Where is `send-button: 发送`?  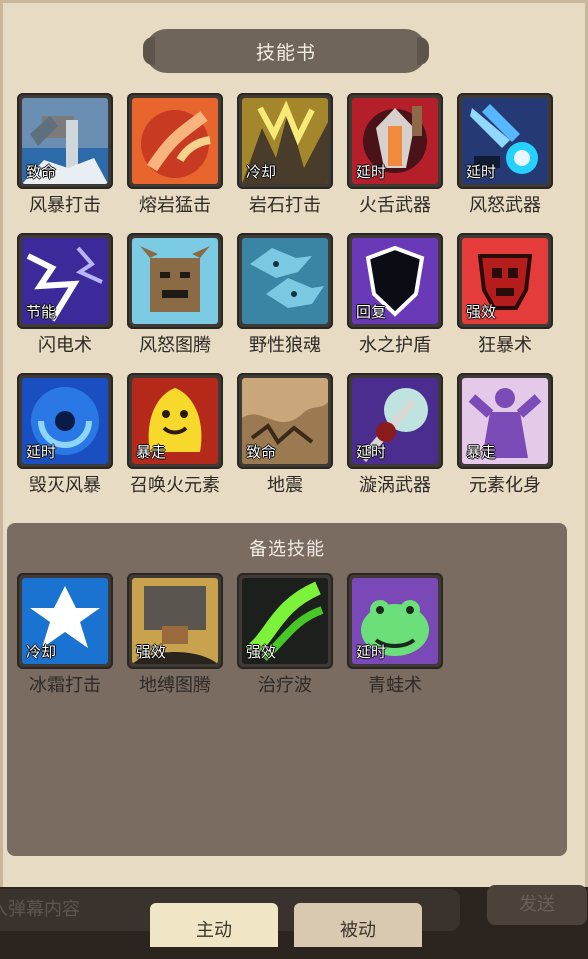 send-button: 发送 is located at coordinates (537, 905).